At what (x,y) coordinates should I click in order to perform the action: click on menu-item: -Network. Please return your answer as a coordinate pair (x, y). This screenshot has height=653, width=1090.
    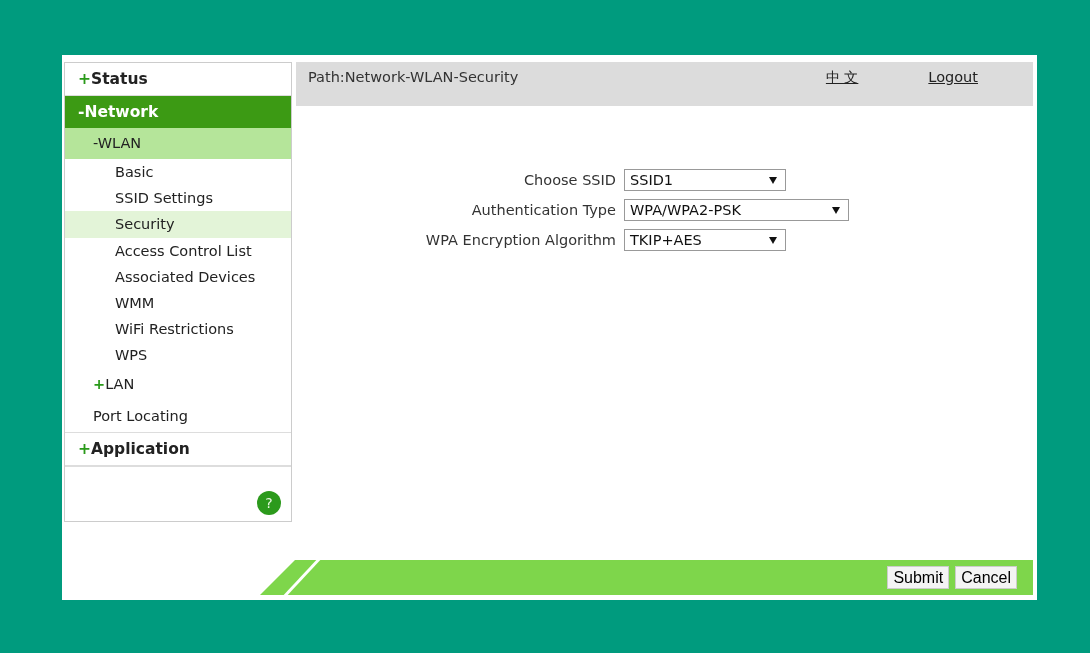
    Looking at the image, I should click on (178, 112).